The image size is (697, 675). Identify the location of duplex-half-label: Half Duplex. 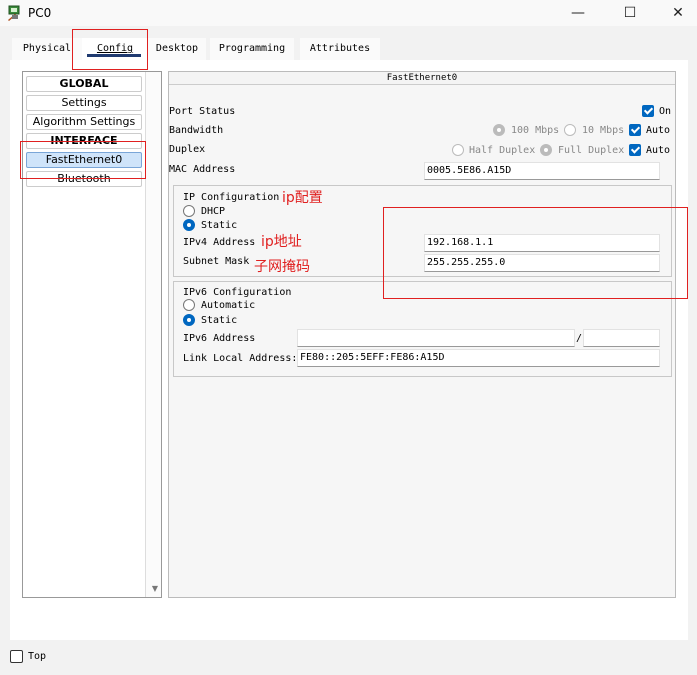
(502, 150).